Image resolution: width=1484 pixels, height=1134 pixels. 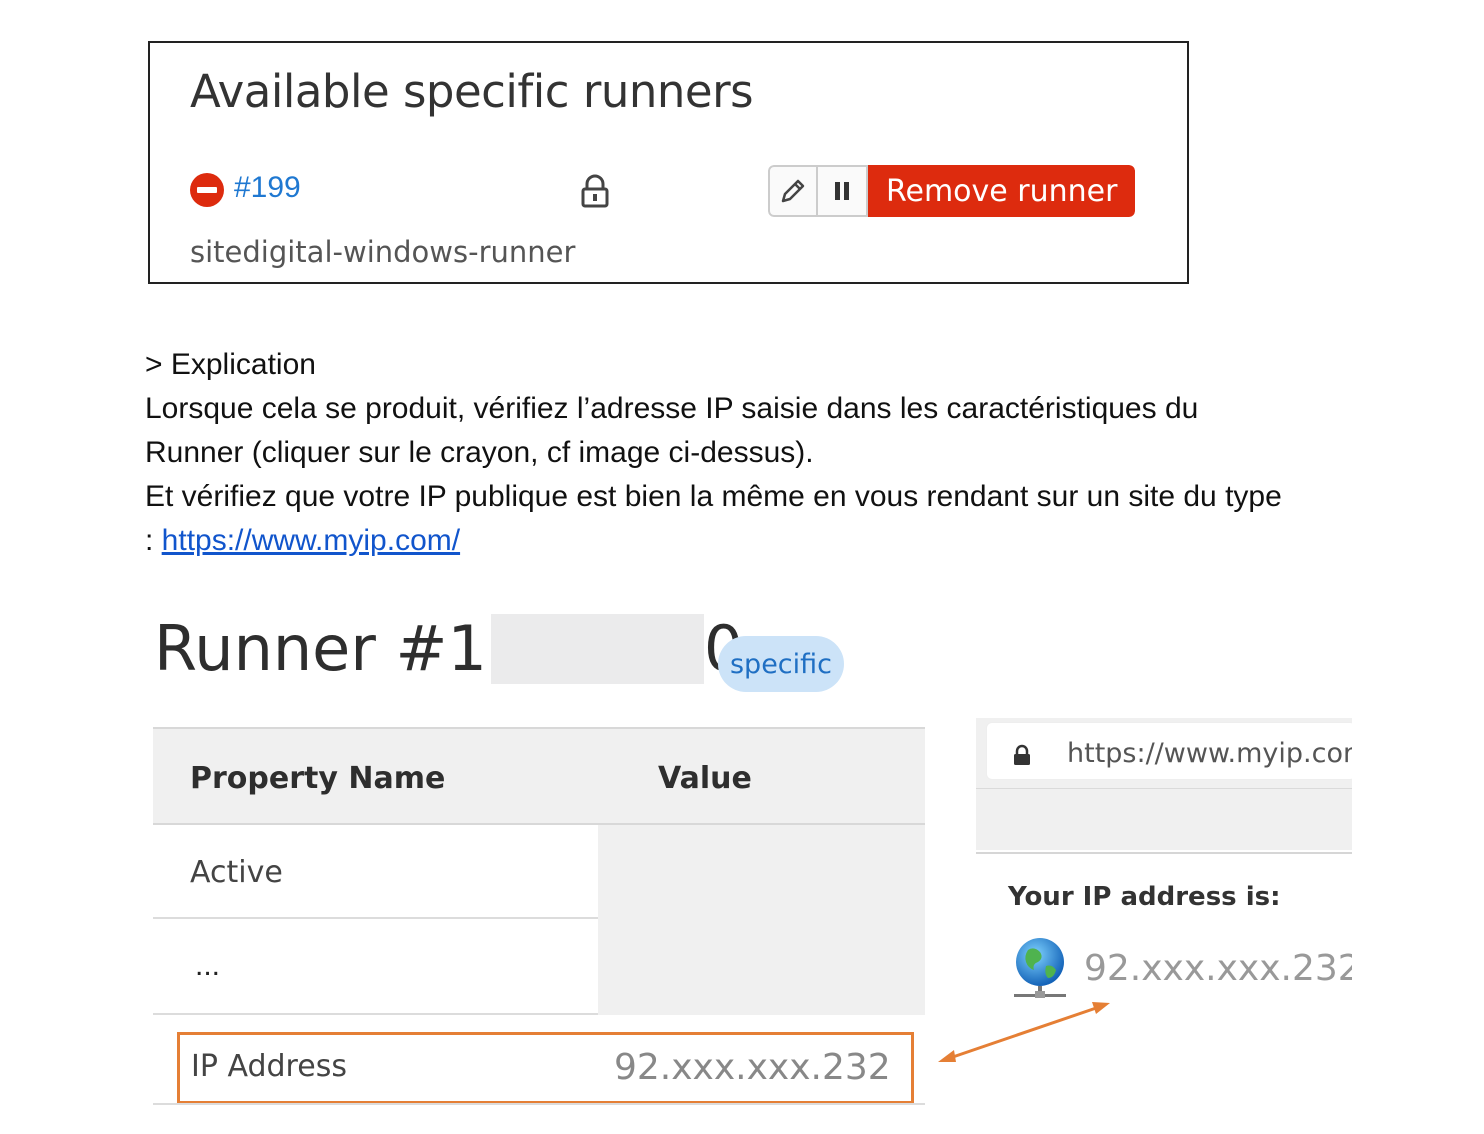 What do you see at coordinates (1002, 191) in the screenshot?
I see `remove-runner-button: Remove runner` at bounding box center [1002, 191].